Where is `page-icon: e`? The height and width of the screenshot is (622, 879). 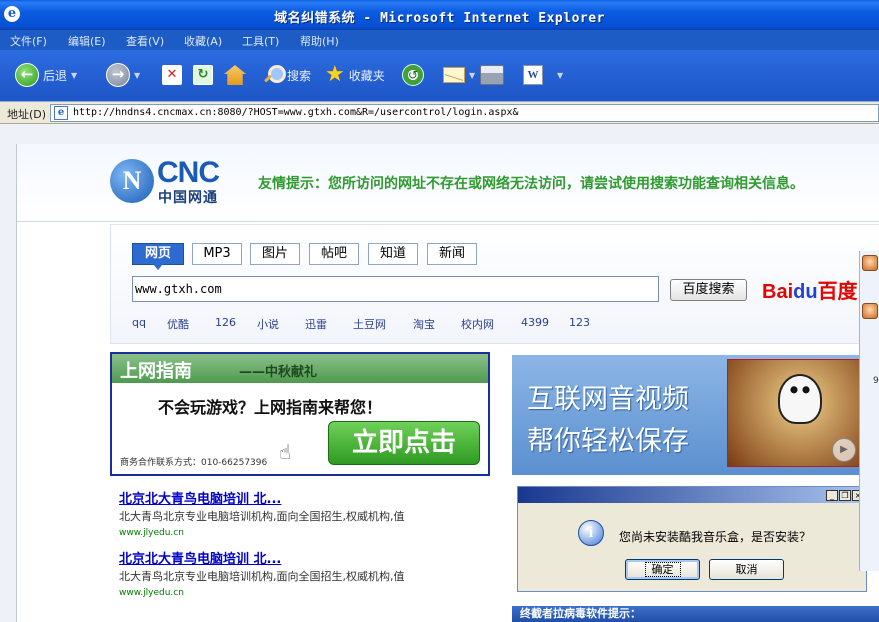 page-icon: e is located at coordinates (61, 113).